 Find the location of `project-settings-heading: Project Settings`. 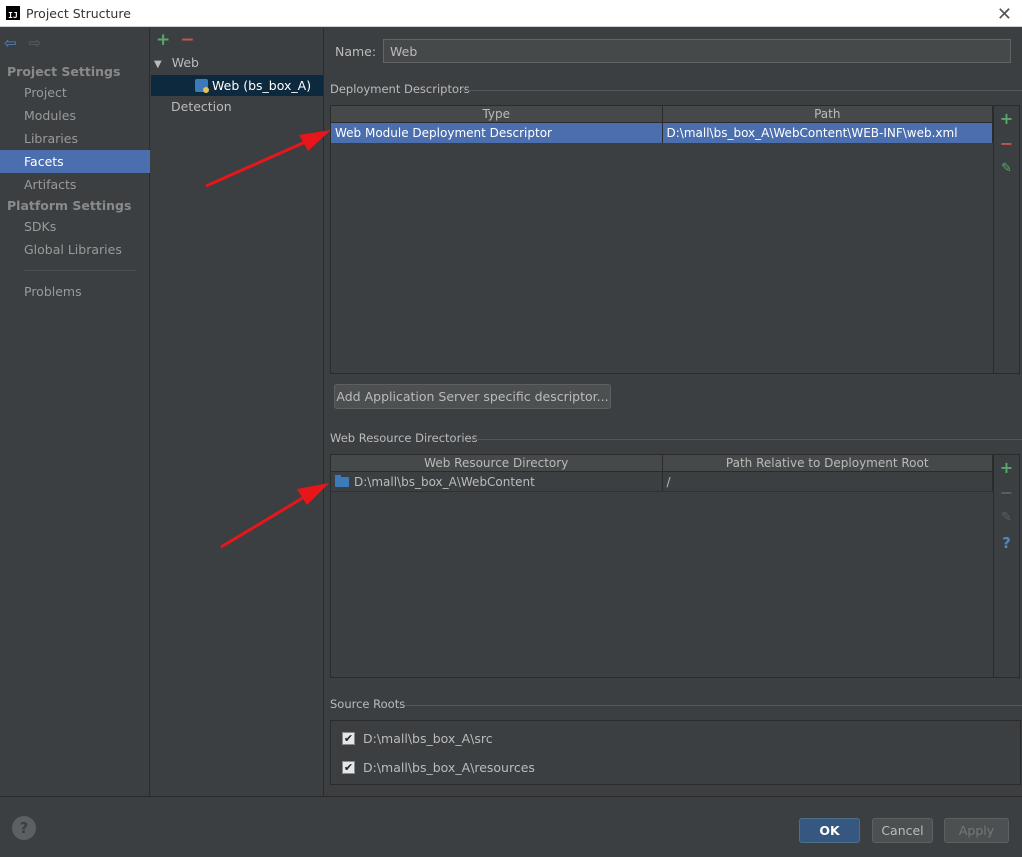

project-settings-heading: Project Settings is located at coordinates (64, 71).